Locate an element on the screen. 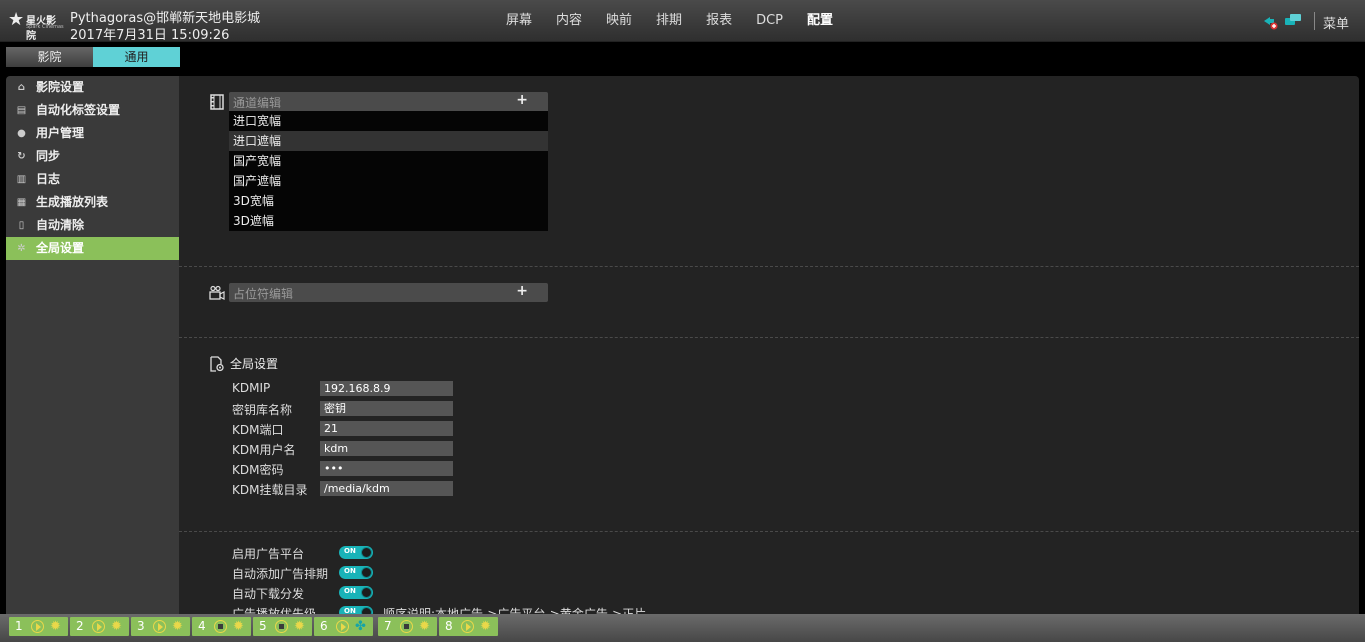  chat-icon is located at coordinates (1293, 21).